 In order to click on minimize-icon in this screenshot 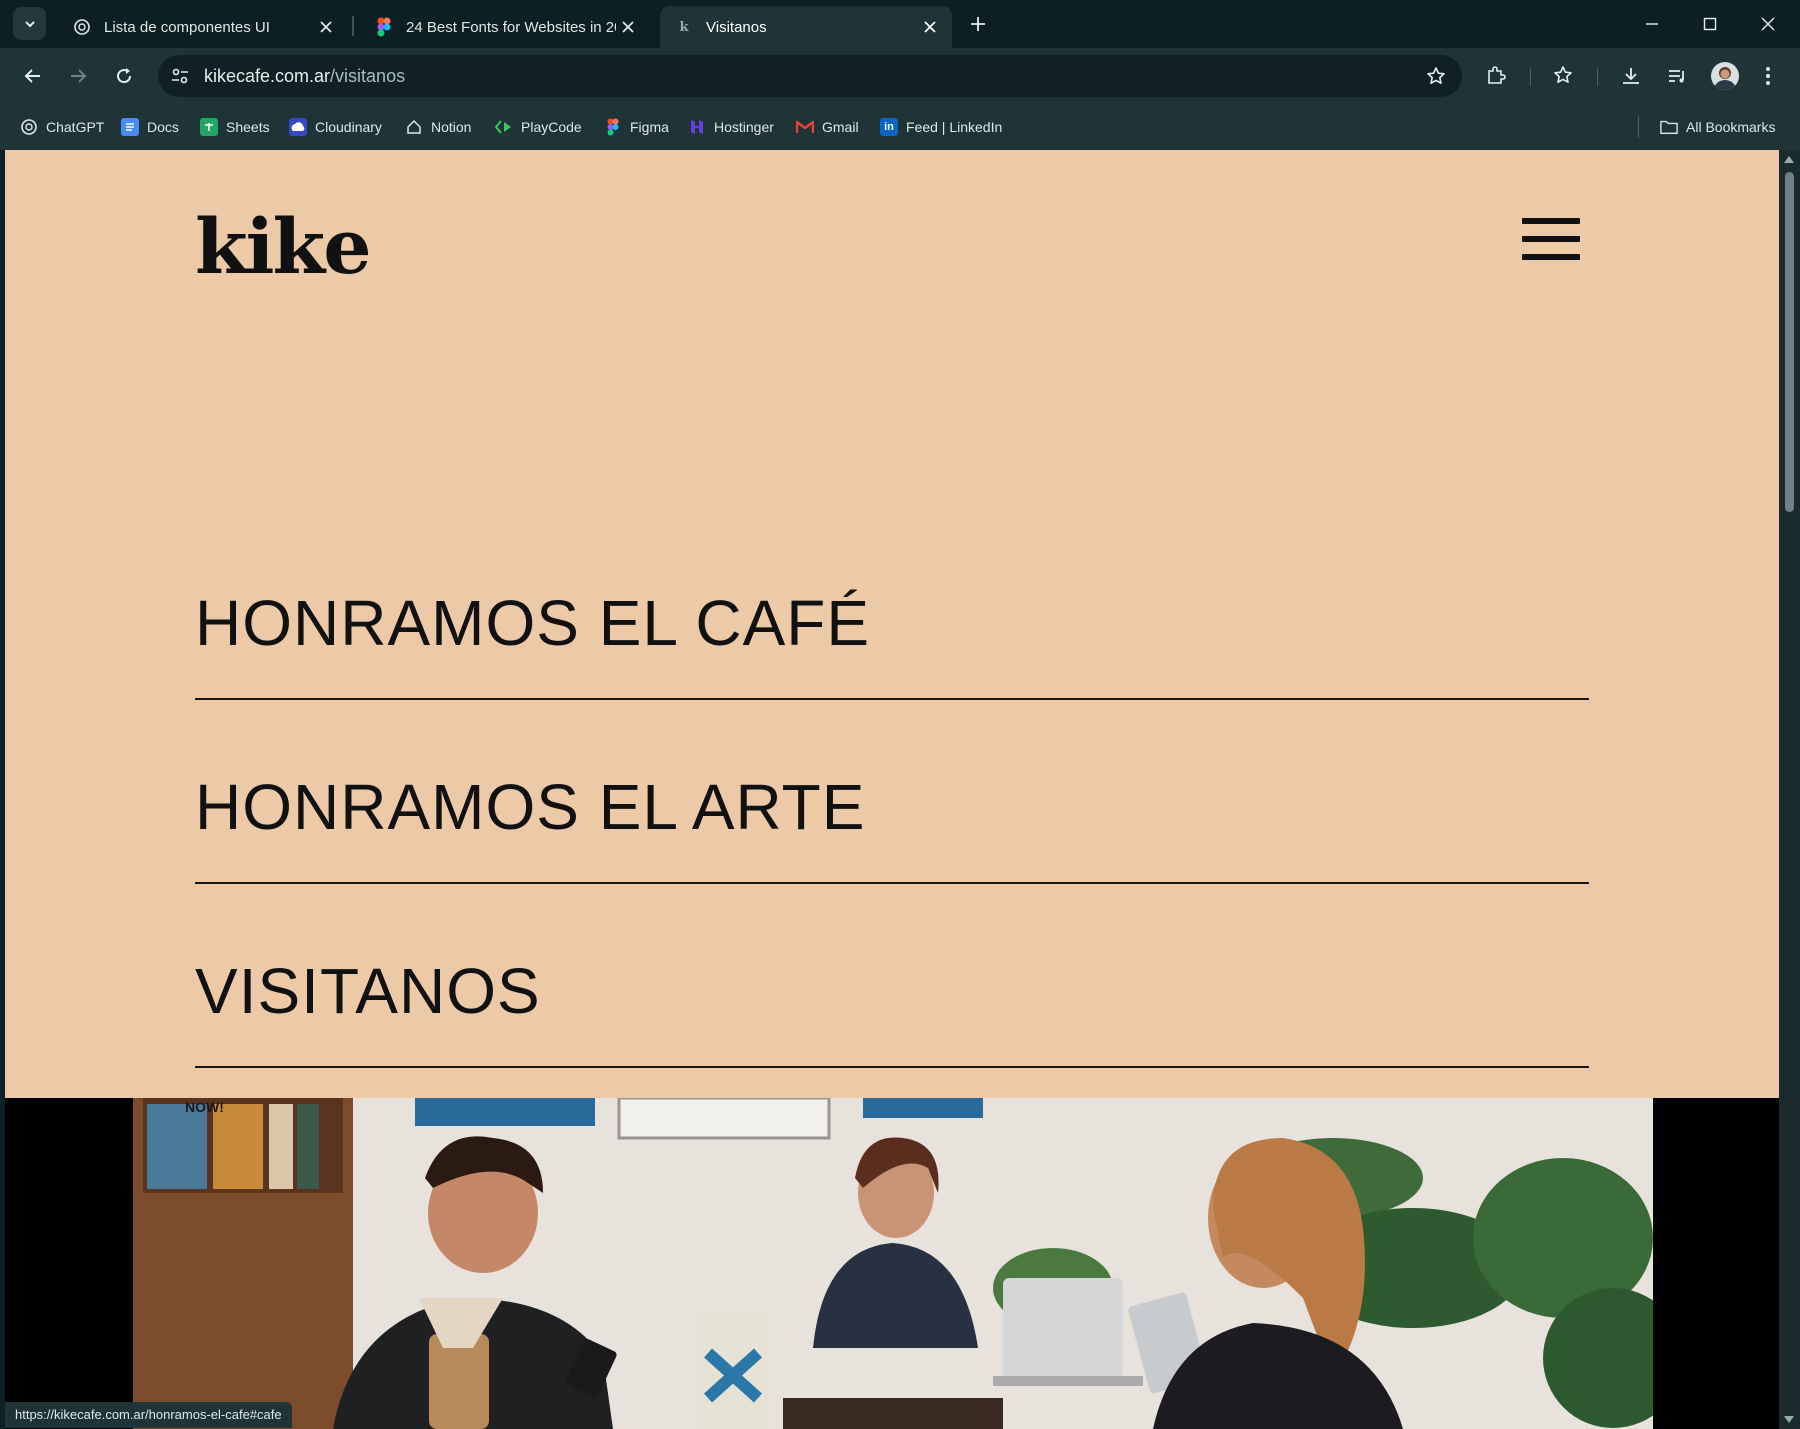, I will do `click(1652, 24)`.